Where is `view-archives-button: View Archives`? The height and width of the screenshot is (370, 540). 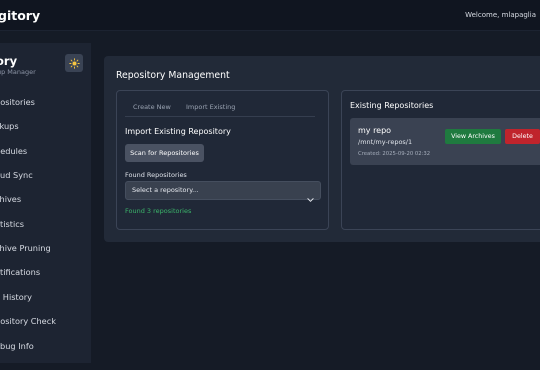 view-archives-button: View Archives is located at coordinates (473, 136).